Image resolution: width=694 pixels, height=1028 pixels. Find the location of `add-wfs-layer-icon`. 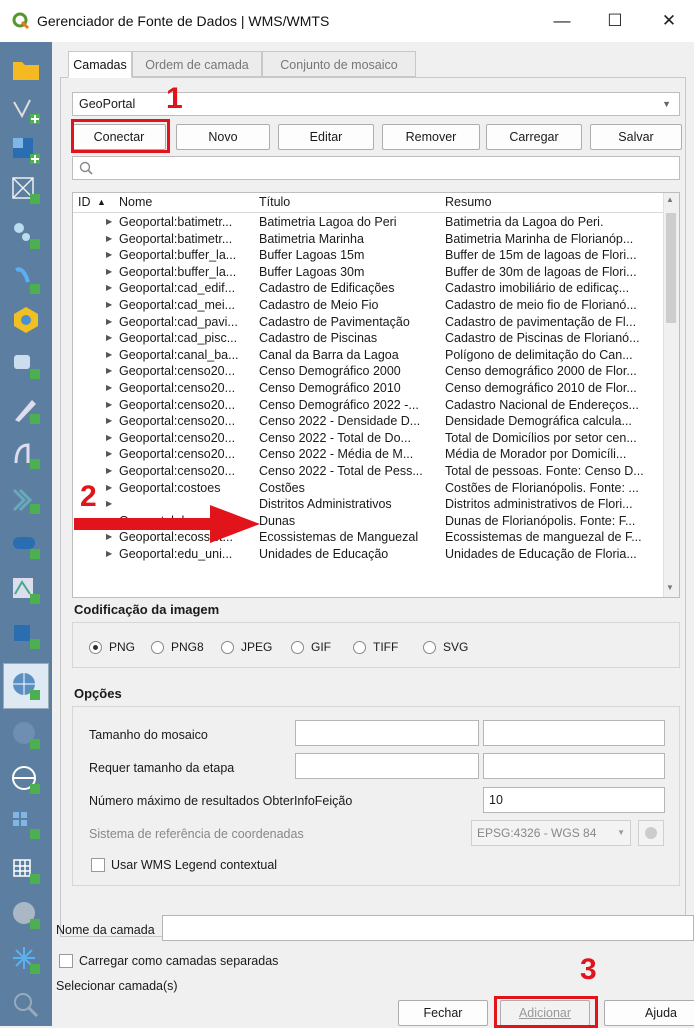

add-wfs-layer-icon is located at coordinates (26, 780).